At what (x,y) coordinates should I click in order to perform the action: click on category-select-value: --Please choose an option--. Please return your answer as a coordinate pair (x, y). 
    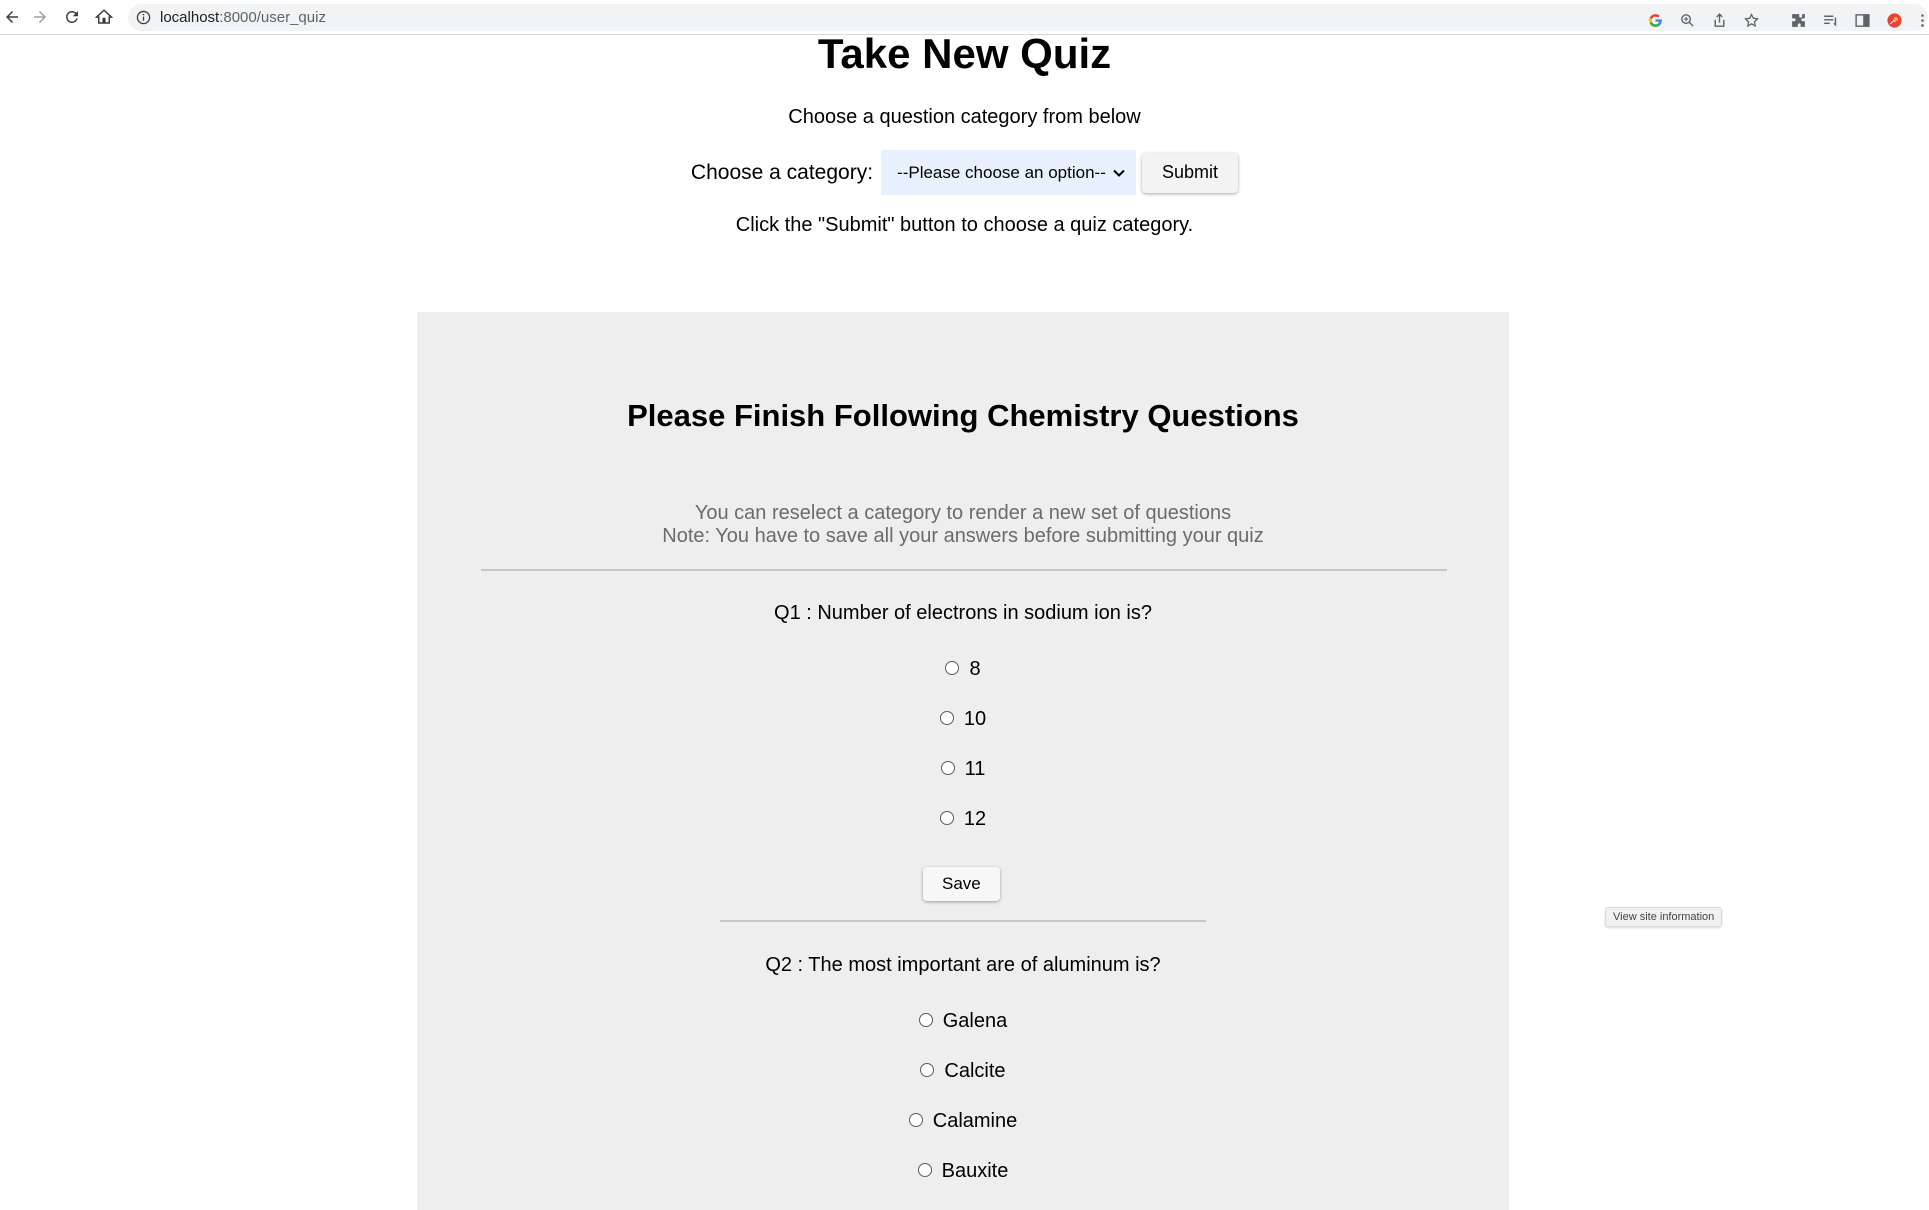
    Looking at the image, I should click on (1001, 172).